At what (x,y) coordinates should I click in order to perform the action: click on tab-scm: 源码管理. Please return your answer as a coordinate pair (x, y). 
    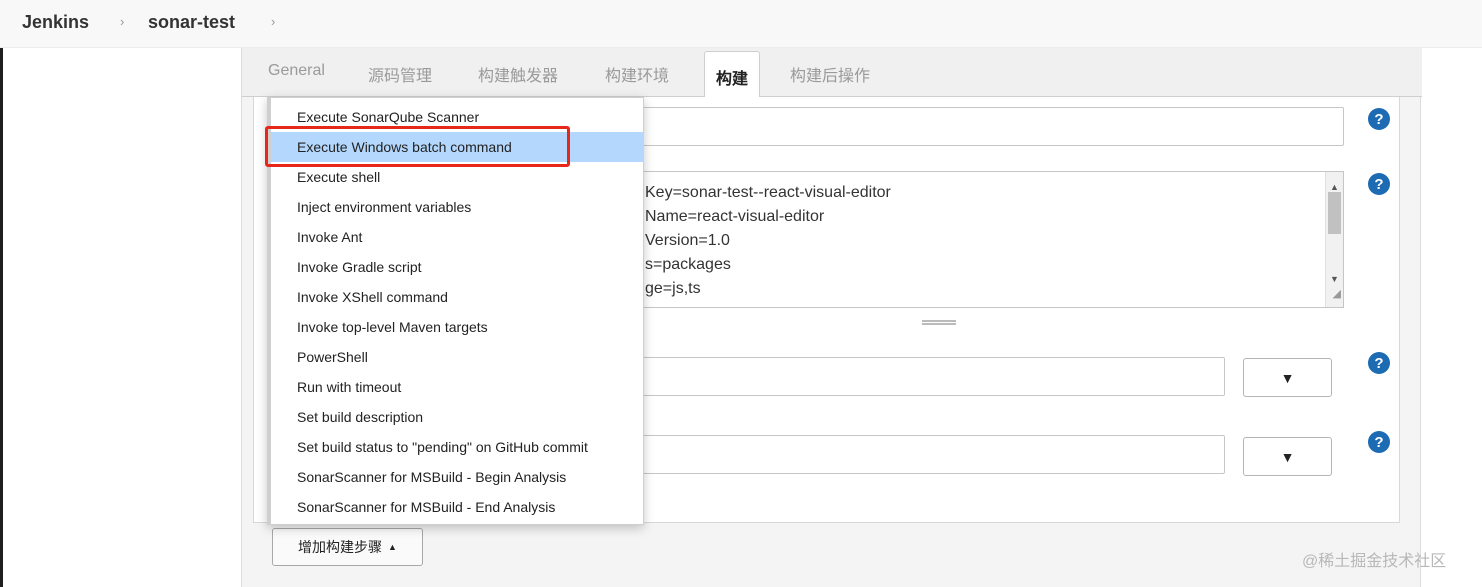
    Looking at the image, I should click on (400, 74).